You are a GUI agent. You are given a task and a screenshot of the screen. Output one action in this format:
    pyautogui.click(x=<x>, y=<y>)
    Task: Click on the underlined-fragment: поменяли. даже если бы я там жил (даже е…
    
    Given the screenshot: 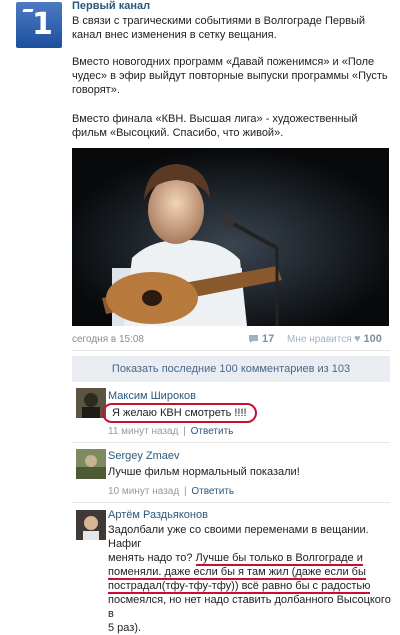 What is the action you would take?
    pyautogui.click(x=237, y=573)
    